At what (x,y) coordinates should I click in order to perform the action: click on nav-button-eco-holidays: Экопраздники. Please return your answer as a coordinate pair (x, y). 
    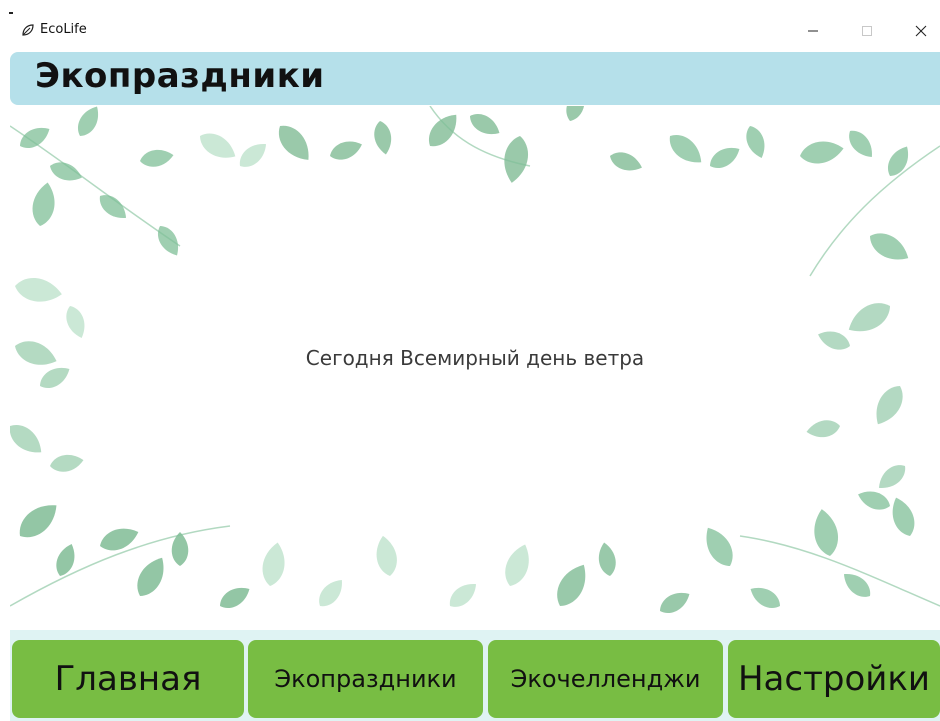
    Looking at the image, I should click on (365, 679).